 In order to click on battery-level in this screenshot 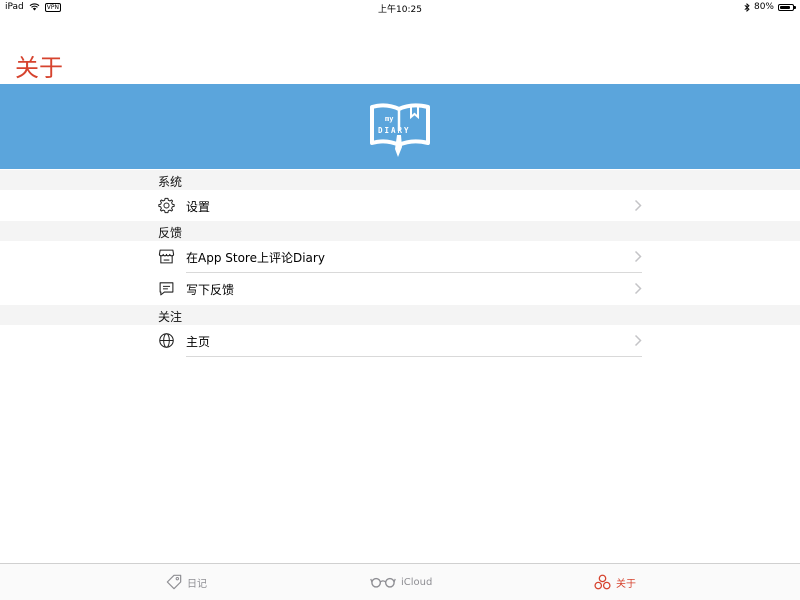, I will do `click(785, 7)`.